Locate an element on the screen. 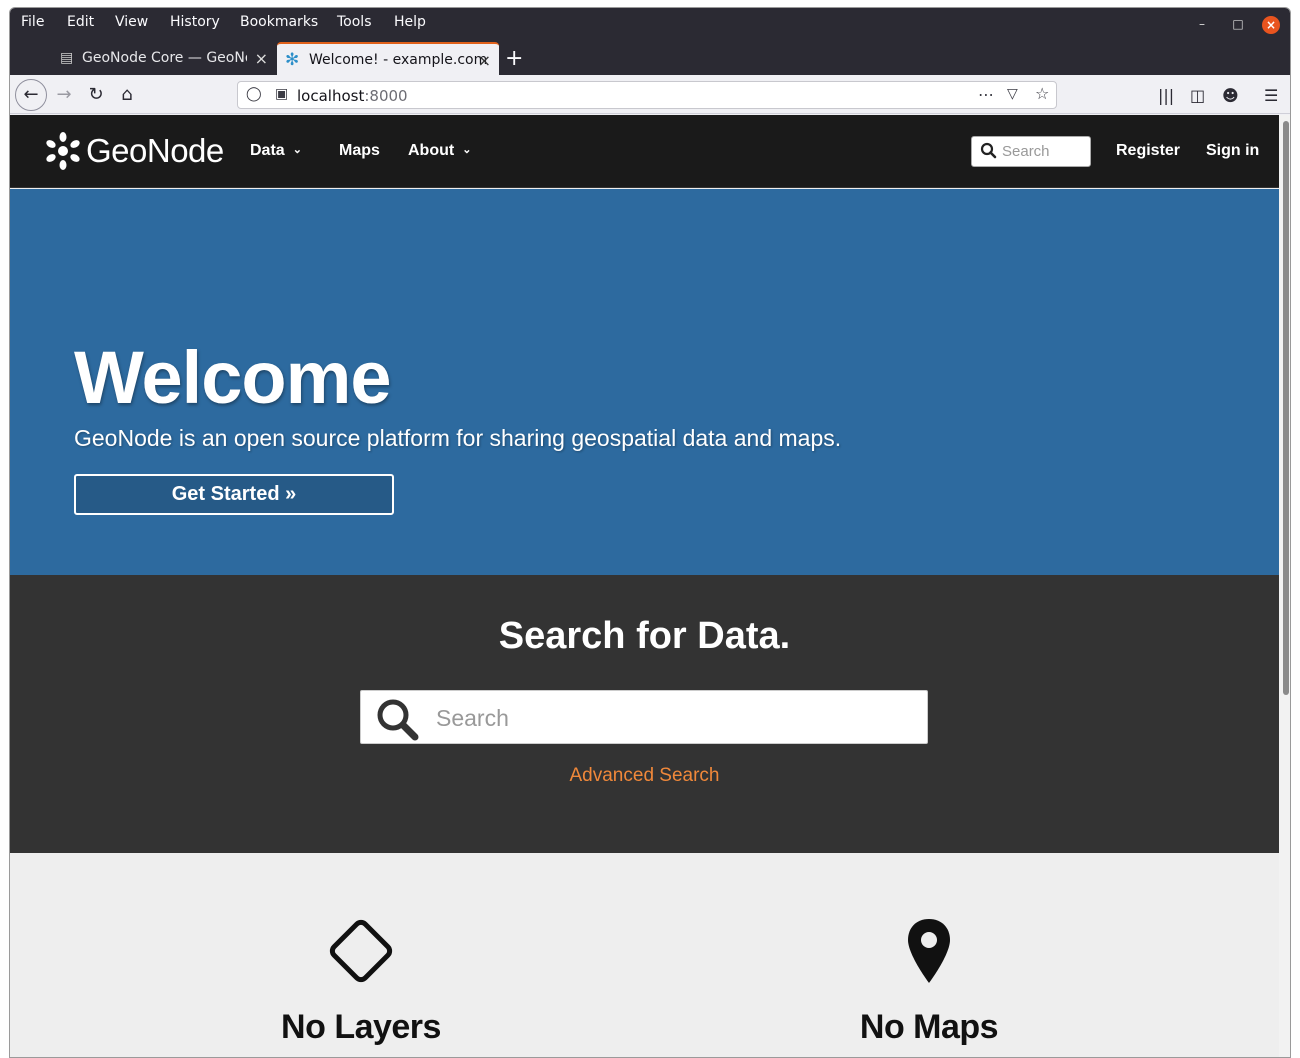 The image size is (1300, 1058). url-text: localhost:8000 is located at coordinates (352, 96).